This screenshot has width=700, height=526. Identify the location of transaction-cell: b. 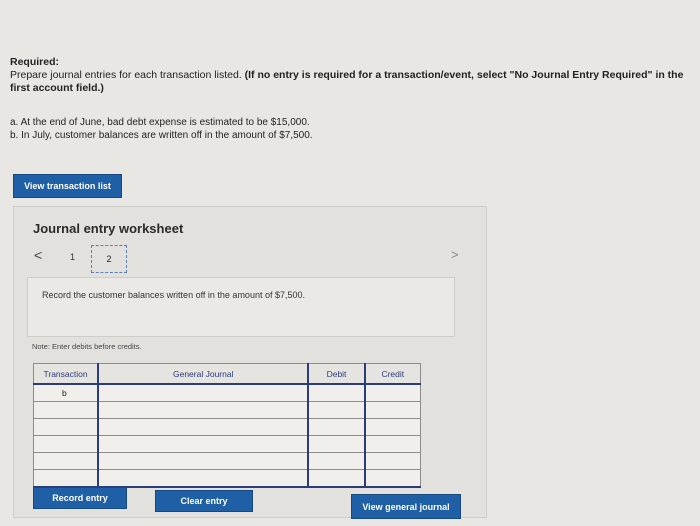
(66, 392).